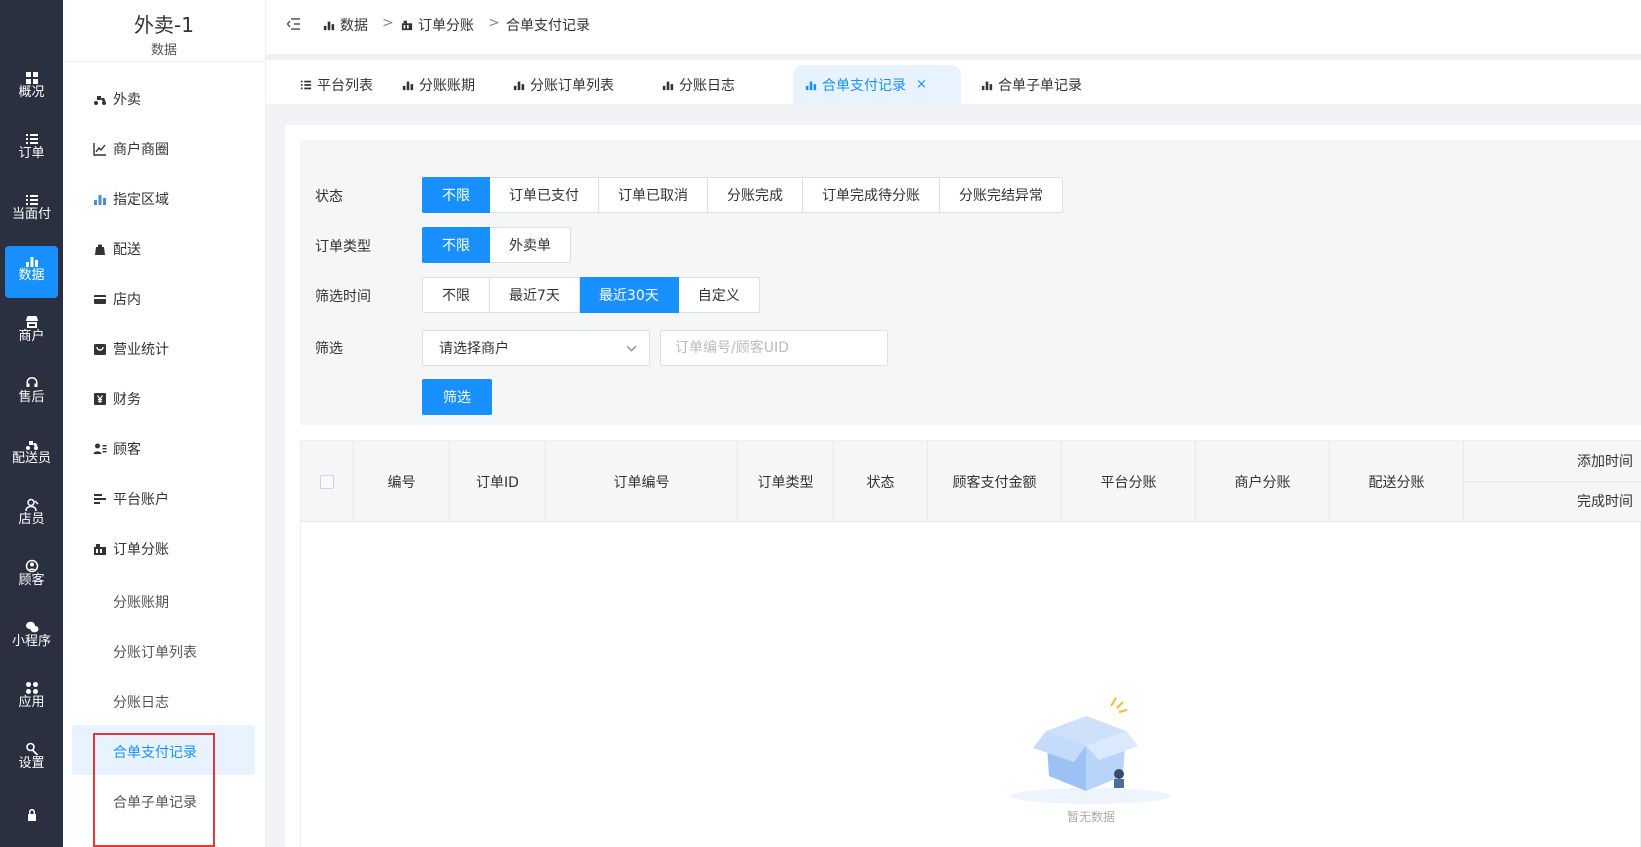  Describe the element at coordinates (31, 820) in the screenshot. I see `rail-item-more` at that location.